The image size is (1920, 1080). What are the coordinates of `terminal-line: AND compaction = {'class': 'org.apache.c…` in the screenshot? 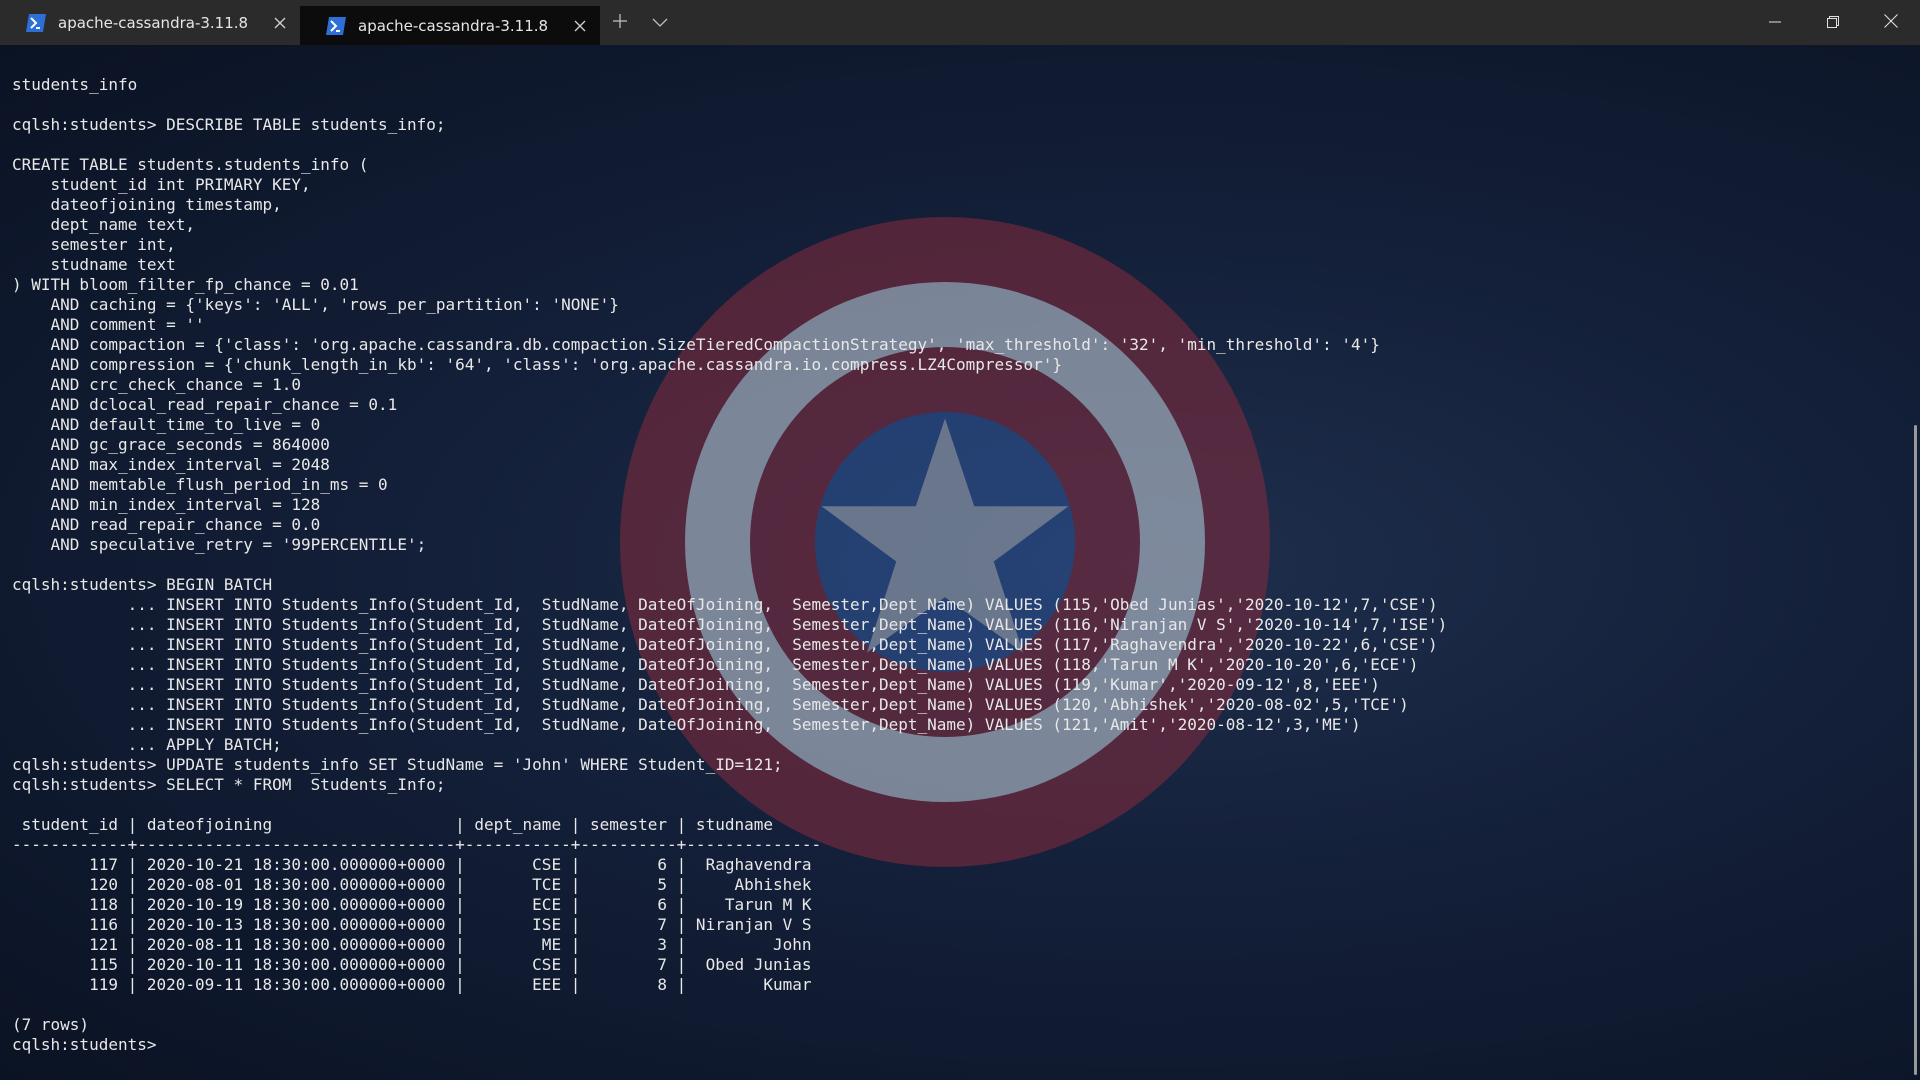 It's located at (696, 344).